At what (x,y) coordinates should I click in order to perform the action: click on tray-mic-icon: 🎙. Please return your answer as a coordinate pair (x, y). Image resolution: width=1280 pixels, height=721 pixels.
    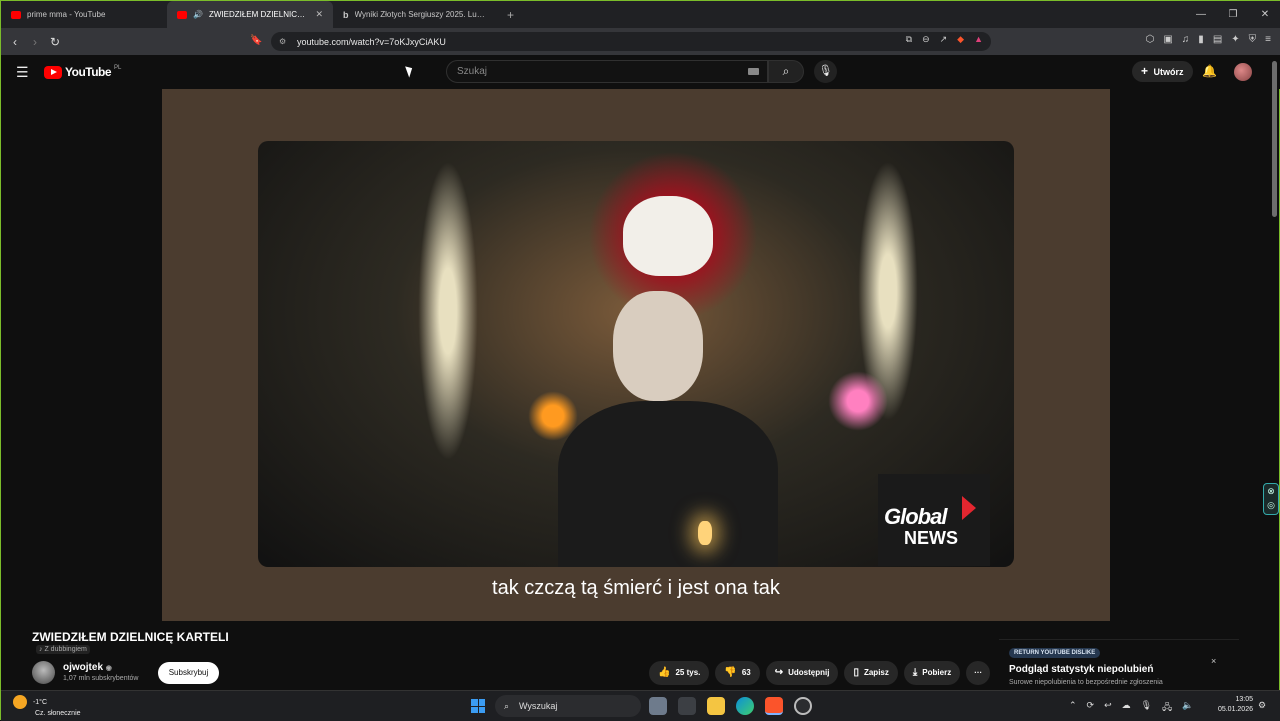
    Looking at the image, I should click on (1146, 708).